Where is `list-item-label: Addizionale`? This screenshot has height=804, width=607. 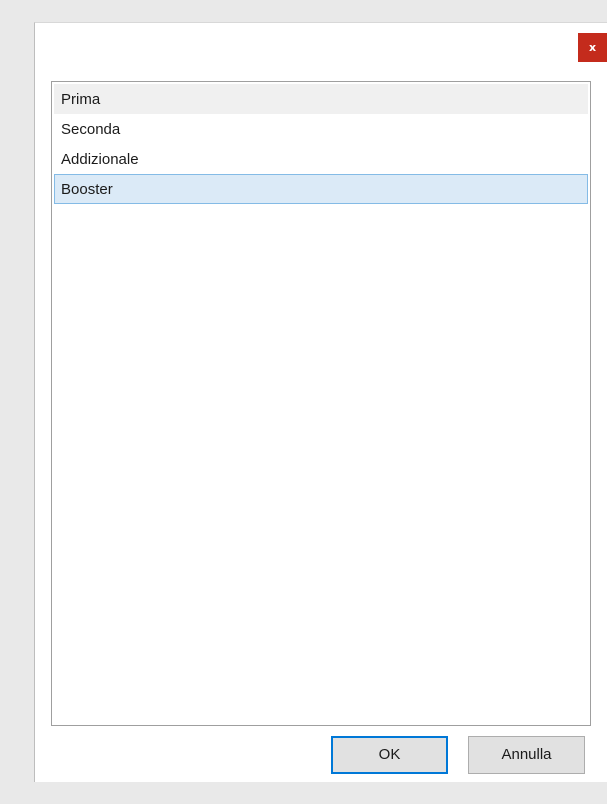 list-item-label: Addizionale is located at coordinates (100, 159).